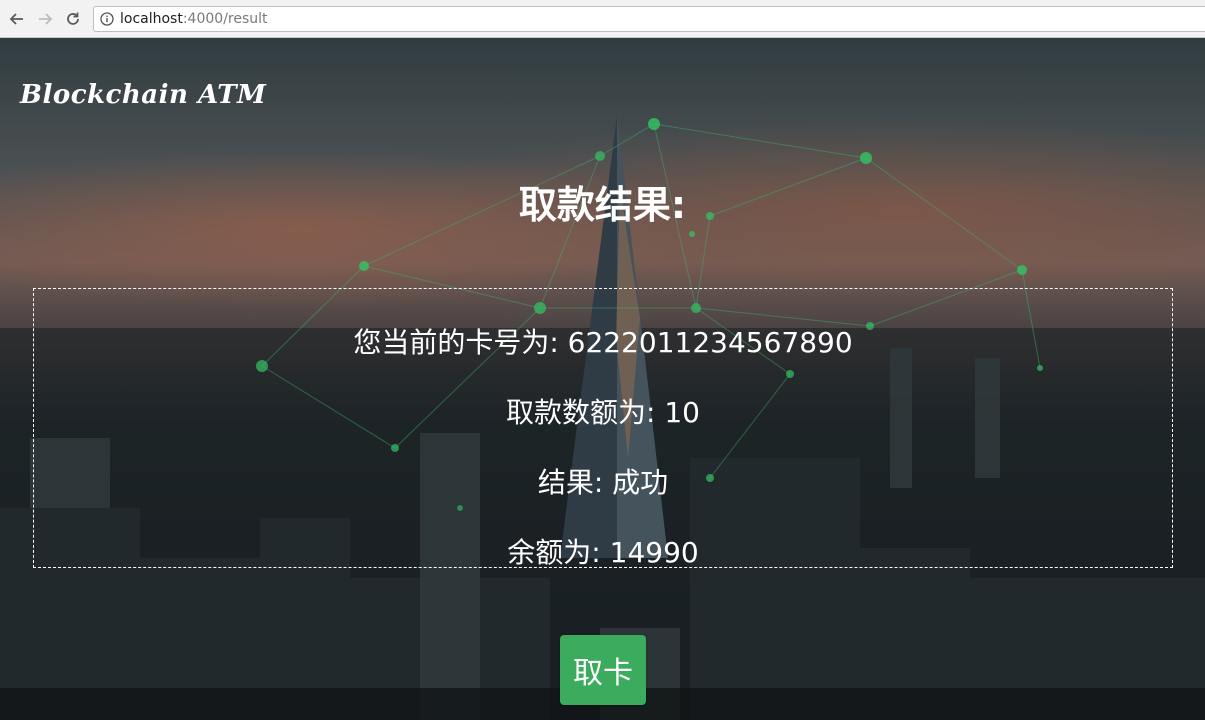 The width and height of the screenshot is (1205, 720). Describe the element at coordinates (710, 342) in the screenshot. I see `card-number-value: 6222011234567890` at that location.